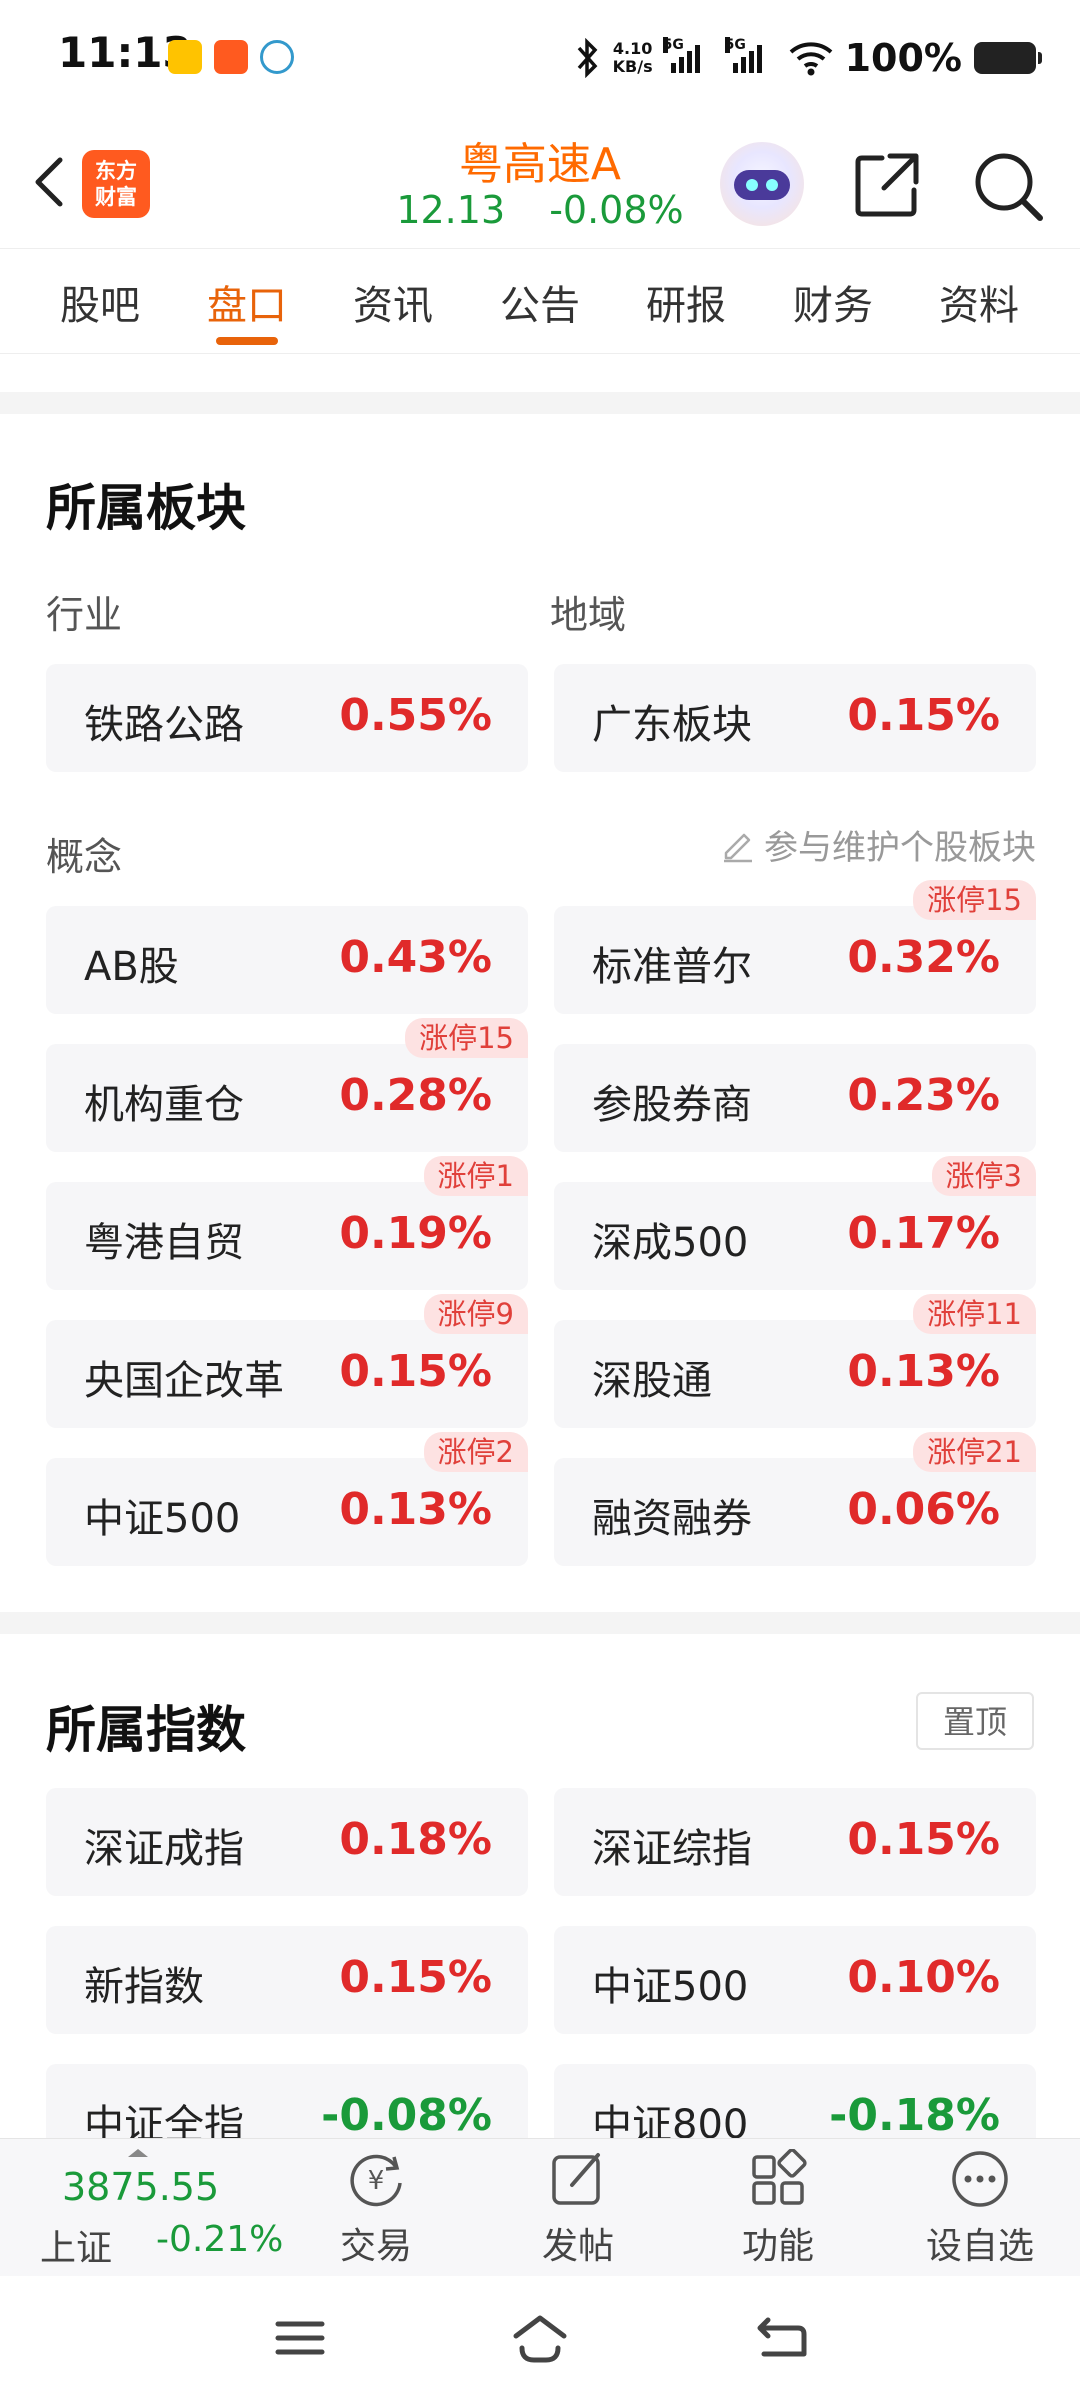 This screenshot has height=2400, width=1080. What do you see at coordinates (164, 1105) in the screenshot?
I see `concept-name: 机构重仓` at bounding box center [164, 1105].